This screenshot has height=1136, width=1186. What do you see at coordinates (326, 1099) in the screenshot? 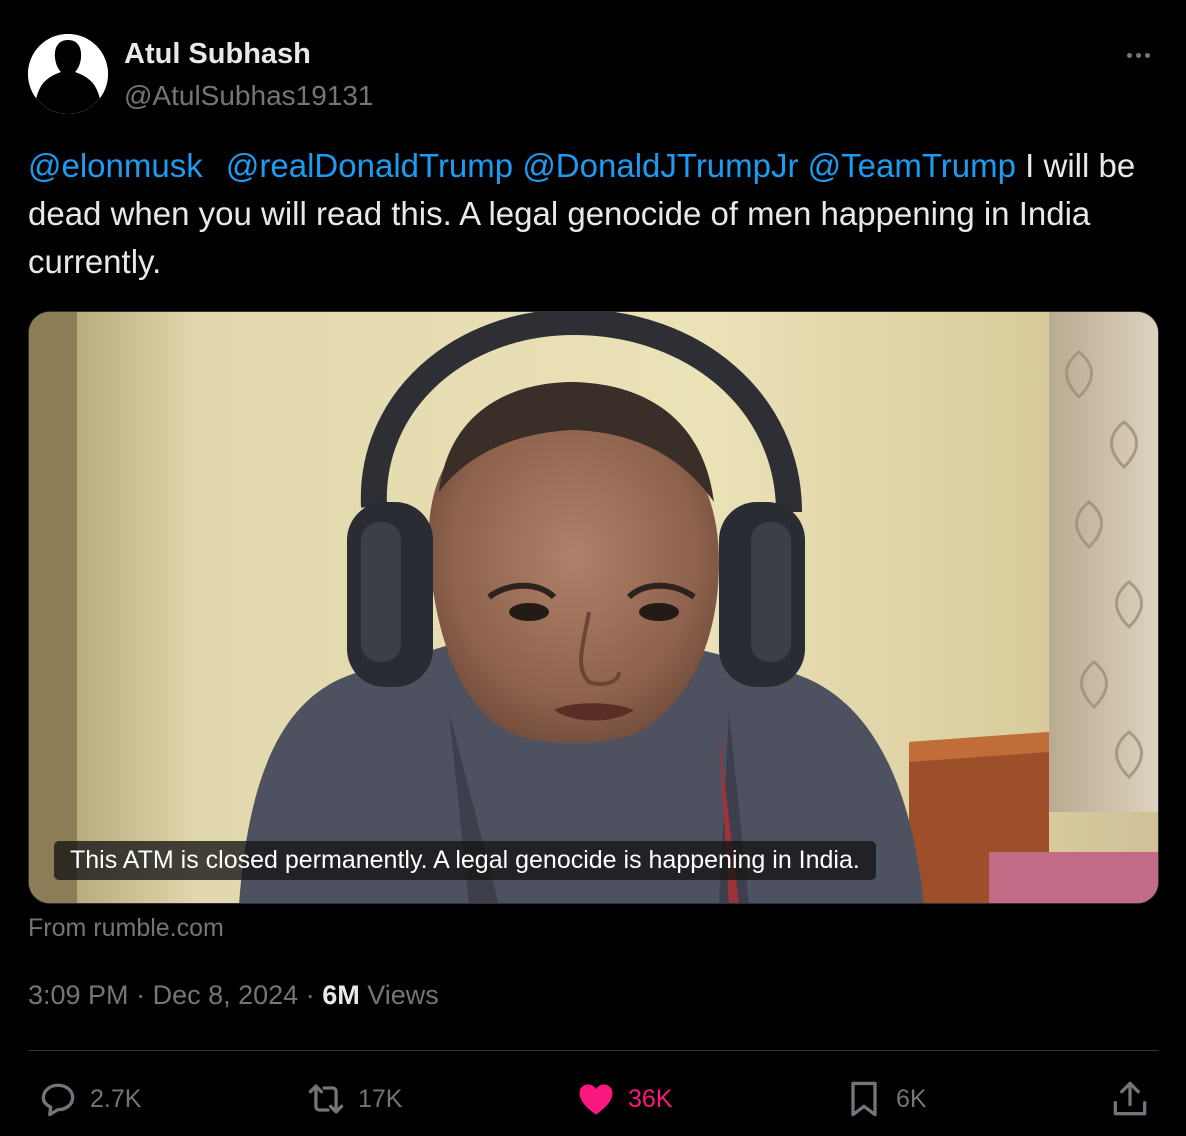
I see `repost-icon` at bounding box center [326, 1099].